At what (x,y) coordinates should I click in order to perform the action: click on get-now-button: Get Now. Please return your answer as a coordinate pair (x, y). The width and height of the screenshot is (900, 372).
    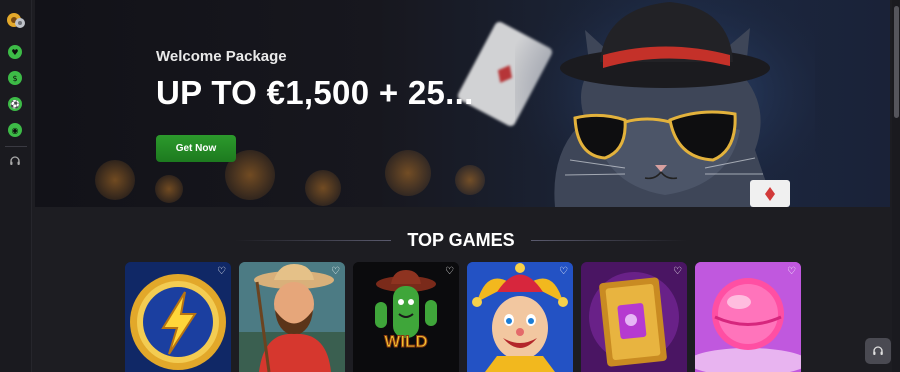
    Looking at the image, I should click on (196, 148).